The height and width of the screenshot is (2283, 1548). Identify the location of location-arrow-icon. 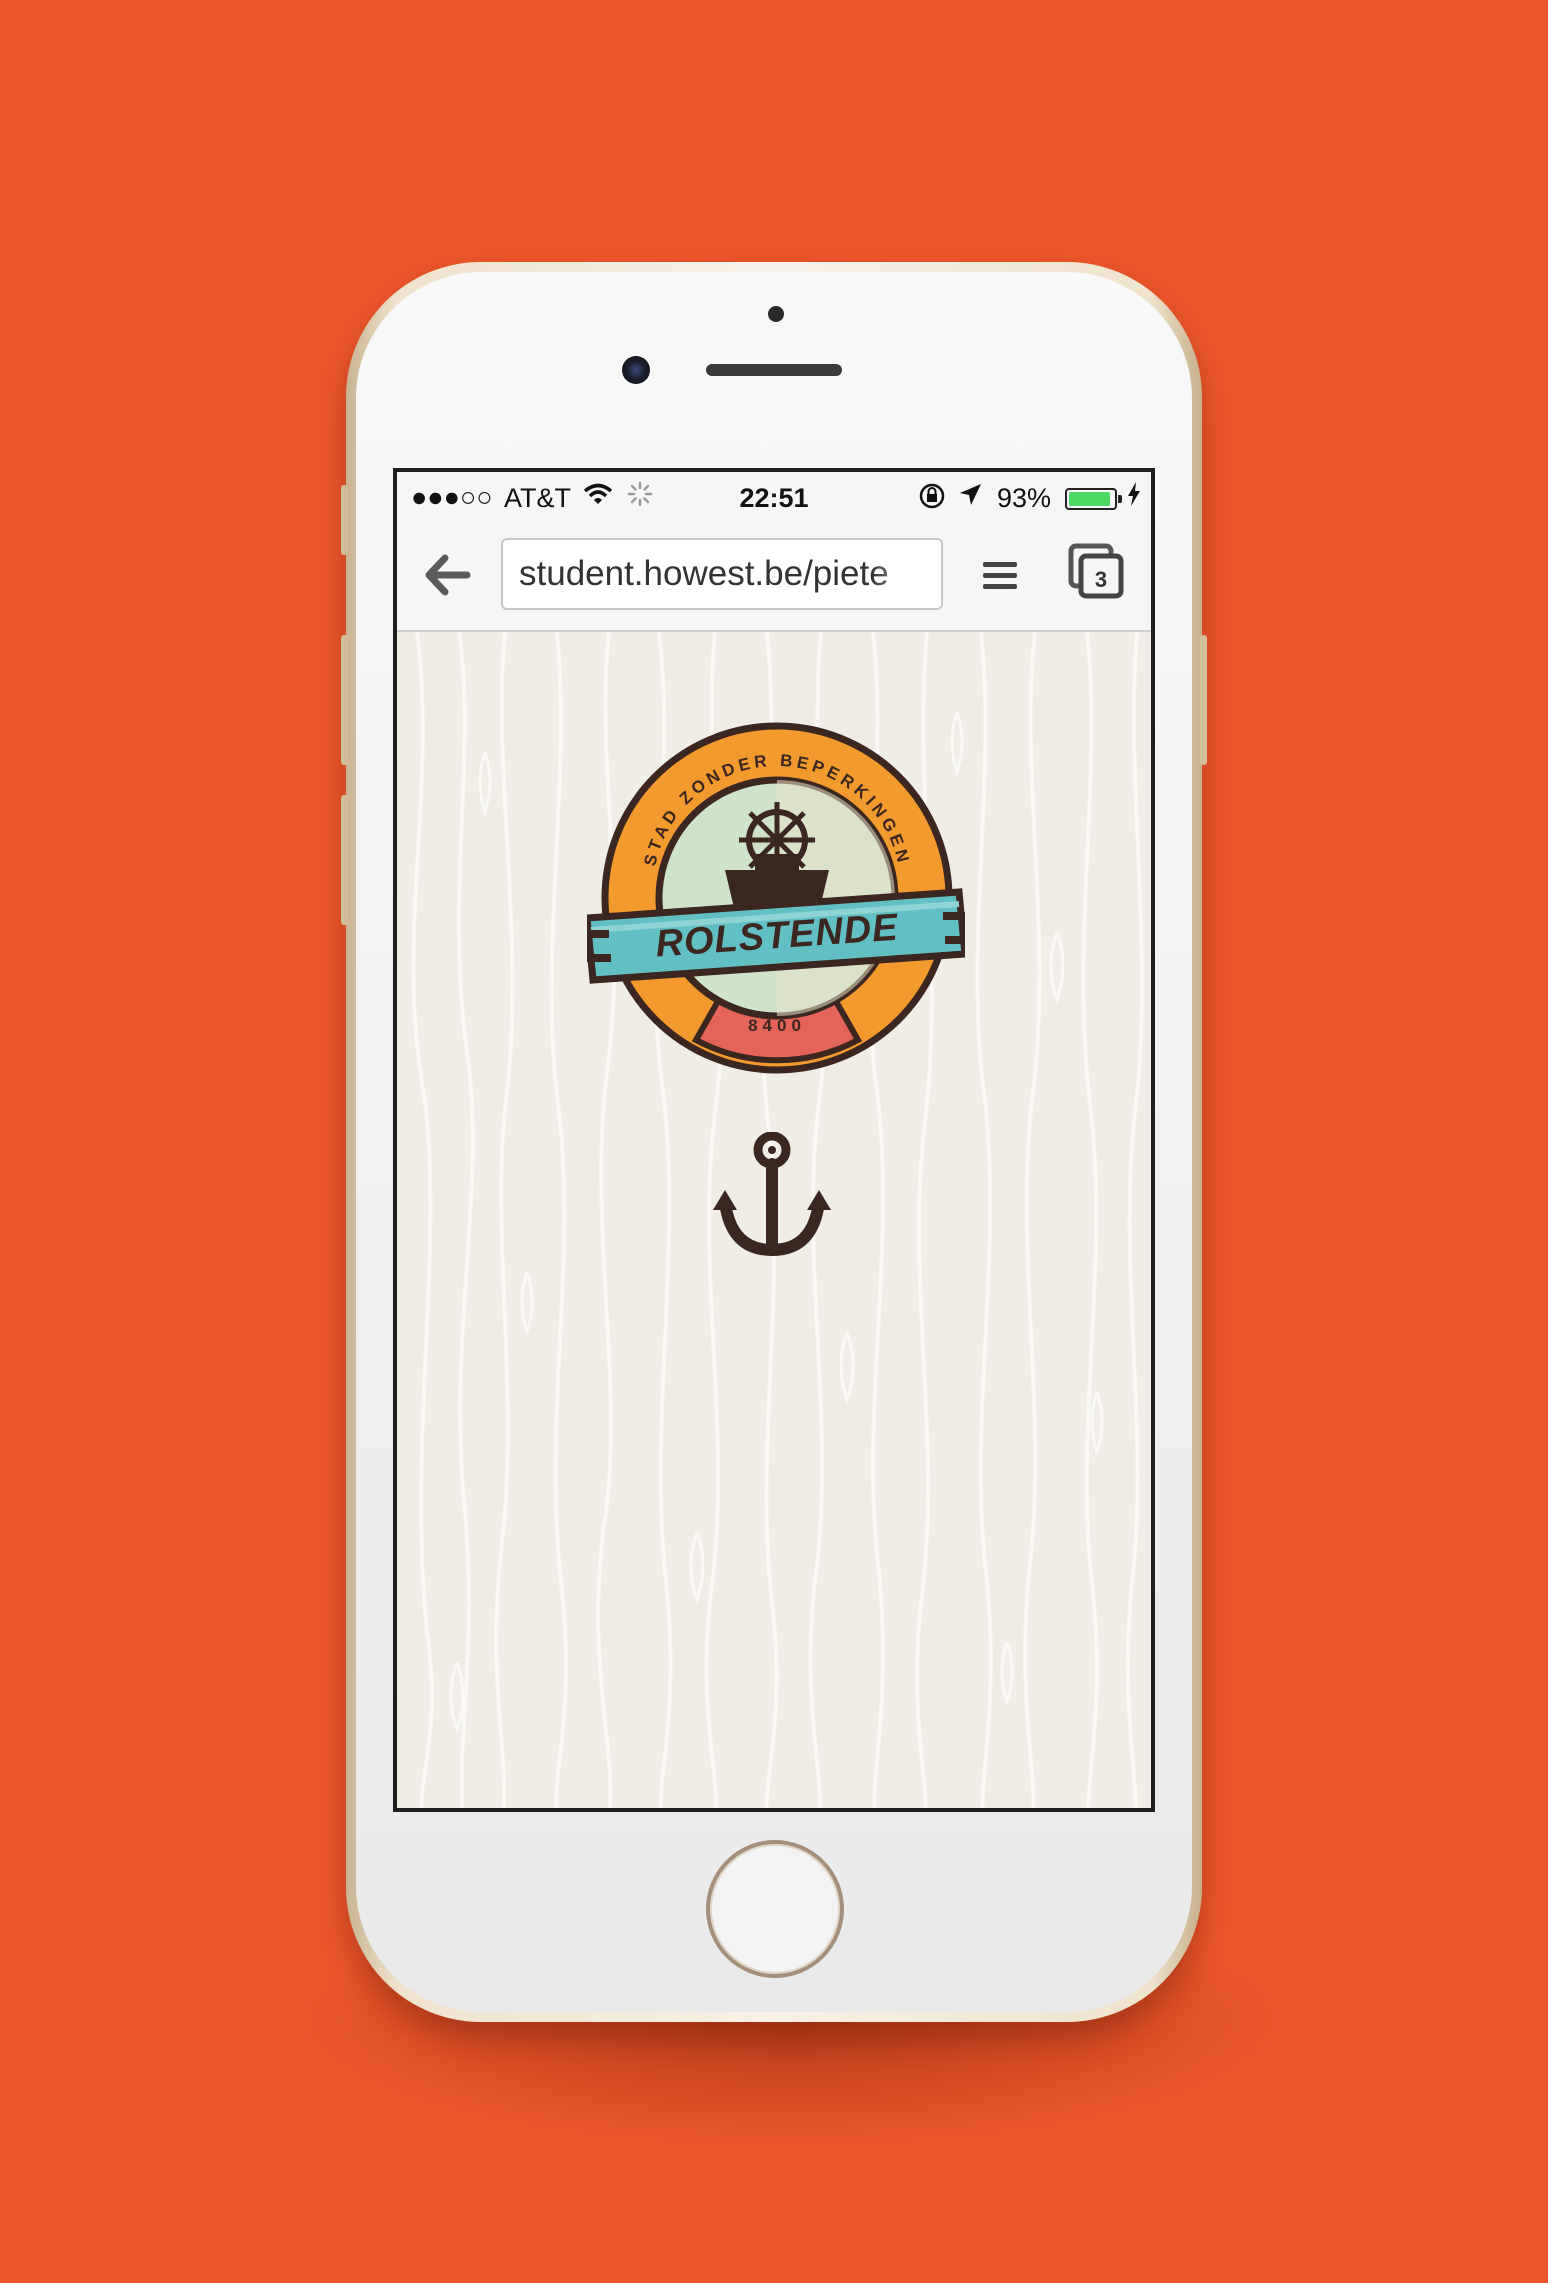
(970, 498).